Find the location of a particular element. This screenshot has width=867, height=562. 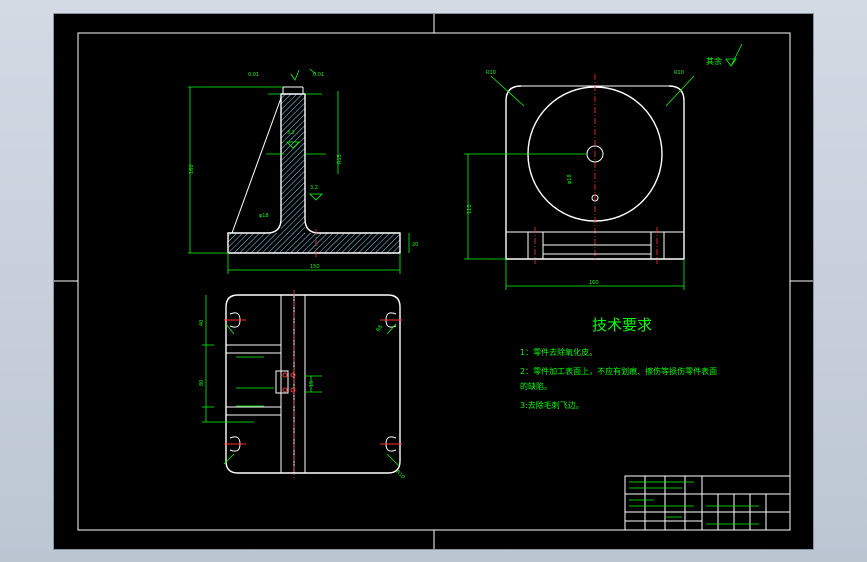

svg-text: 150 is located at coordinates (315, 267).